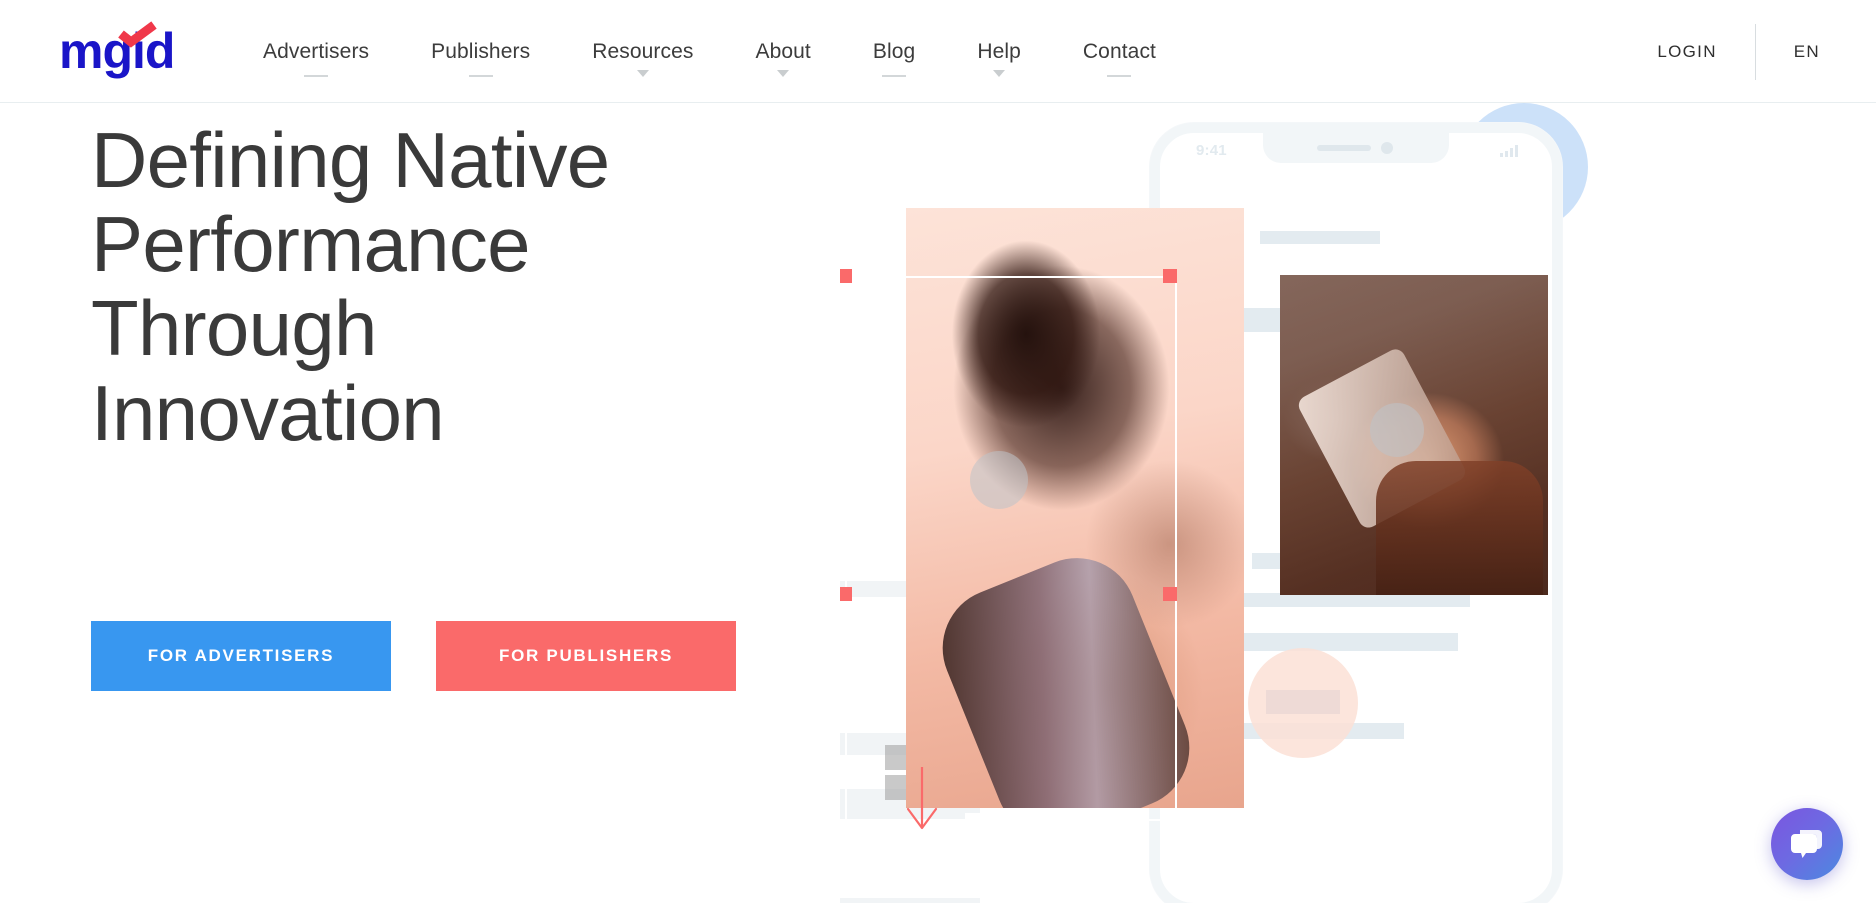 This screenshot has height=903, width=1876. I want to click on nav-item-publishers: Publishers, so click(480, 51).